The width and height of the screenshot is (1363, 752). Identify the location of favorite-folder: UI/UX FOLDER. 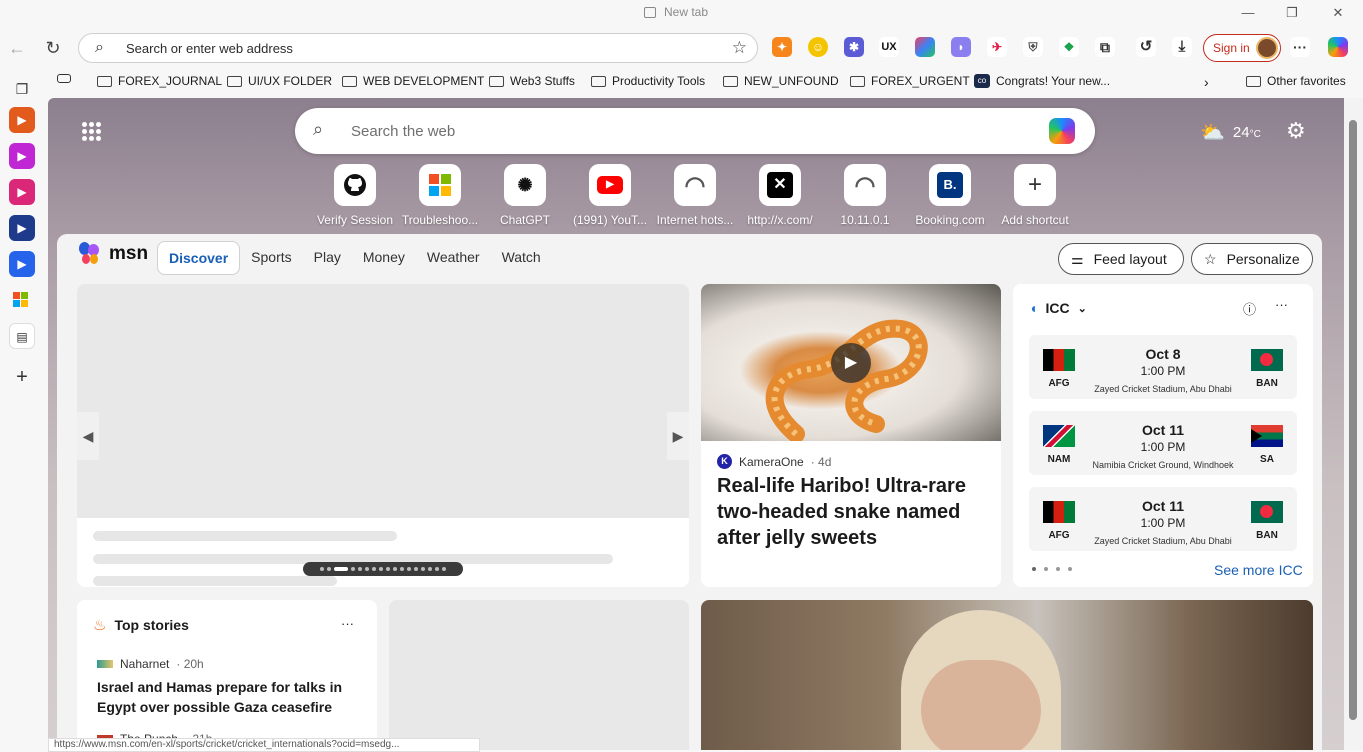
(279, 81).